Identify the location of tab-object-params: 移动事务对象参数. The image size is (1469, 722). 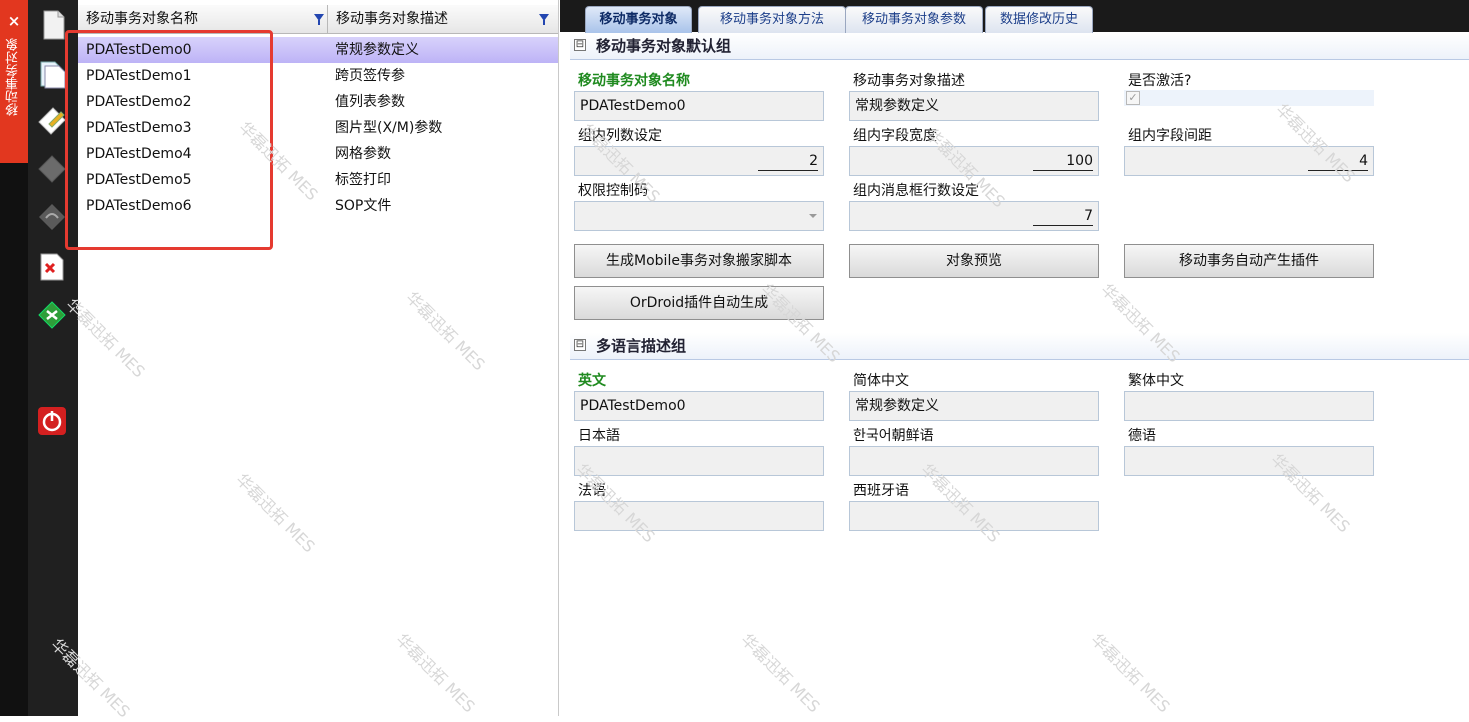
(914, 19).